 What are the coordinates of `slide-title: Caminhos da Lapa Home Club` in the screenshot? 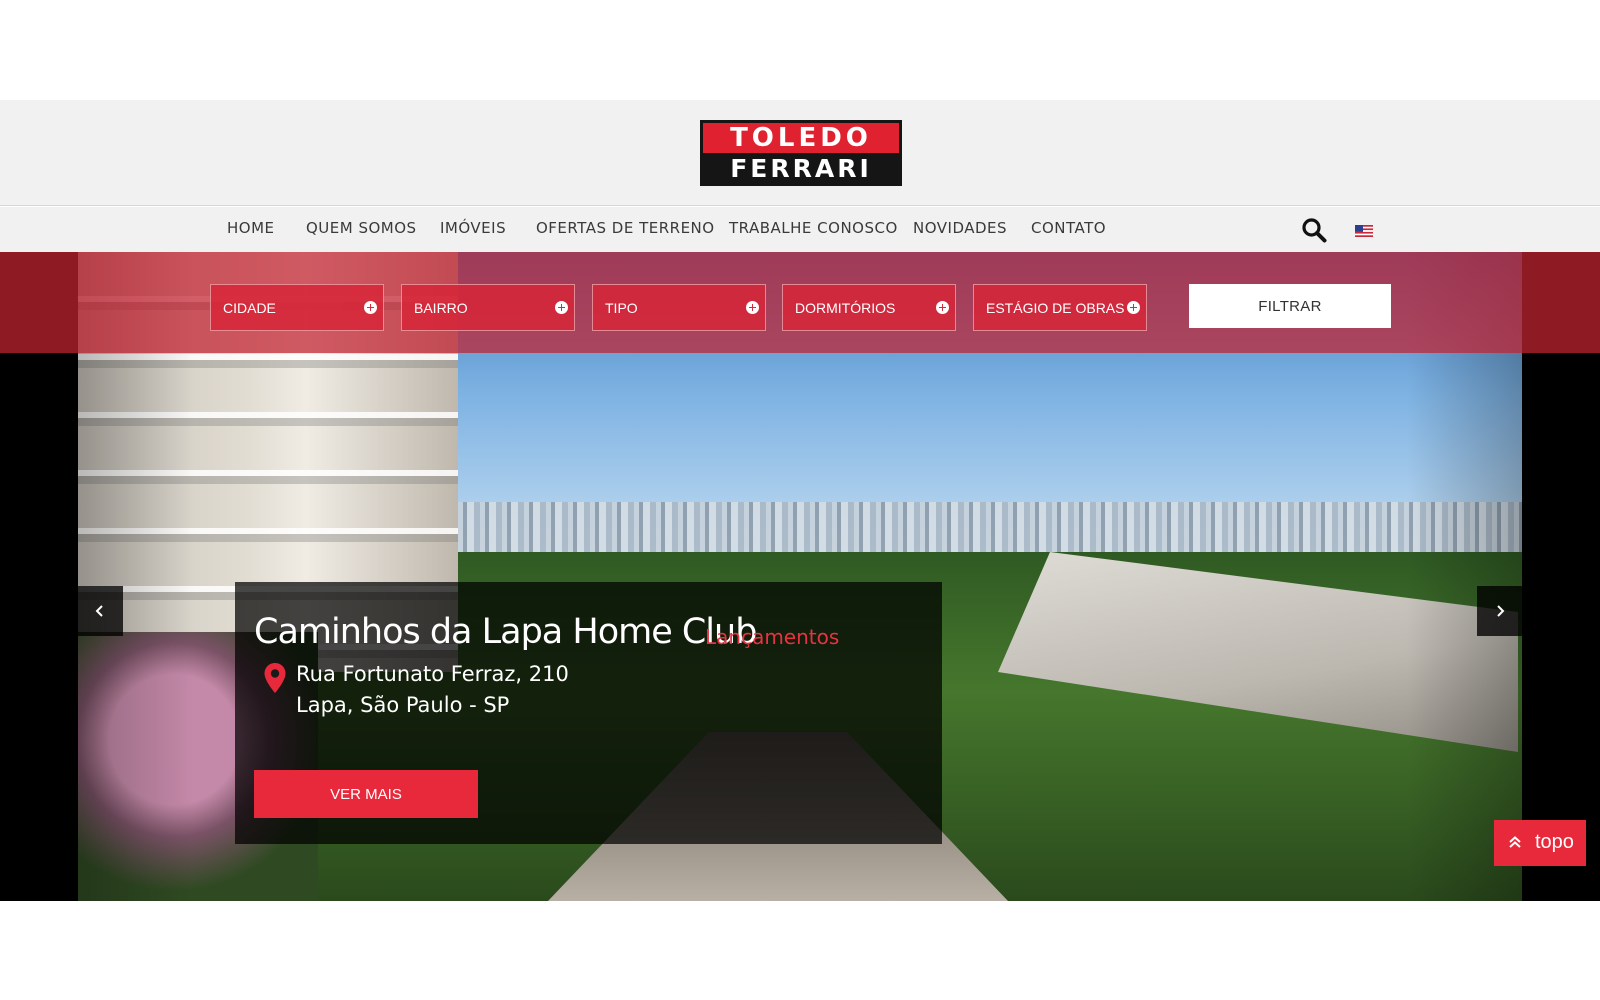 It's located at (505, 632).